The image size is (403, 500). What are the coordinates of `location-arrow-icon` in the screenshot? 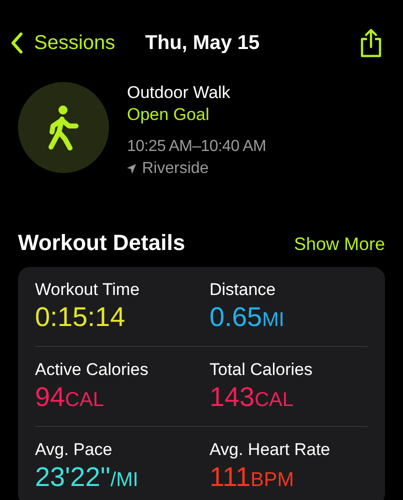 It's located at (131, 169).